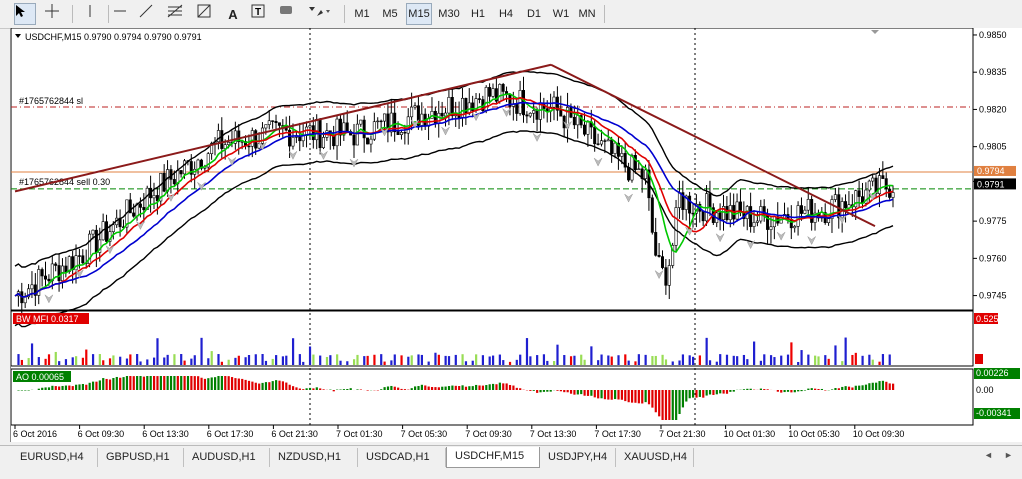  What do you see at coordinates (55, 457) in the screenshot?
I see `symbol-tab: EURUSD,H4` at bounding box center [55, 457].